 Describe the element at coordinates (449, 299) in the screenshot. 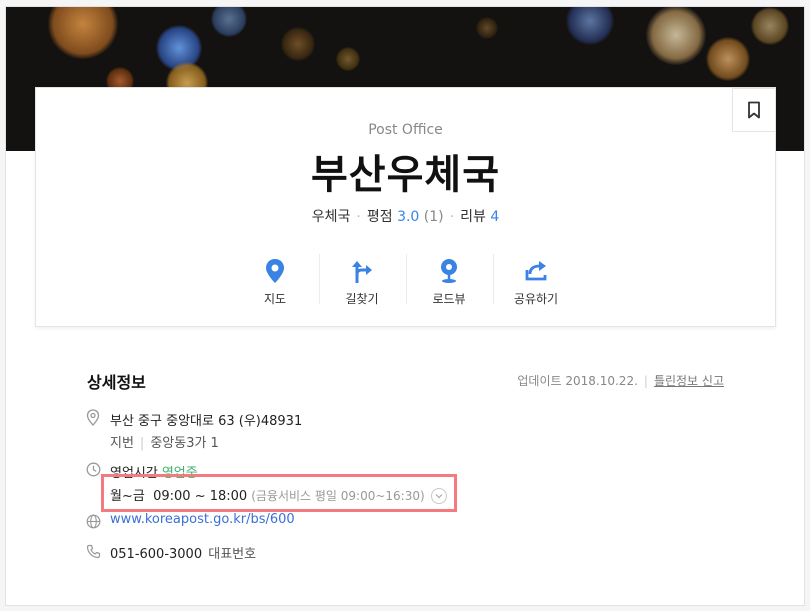

I see `roadview-button-label: 로드뷰` at that location.